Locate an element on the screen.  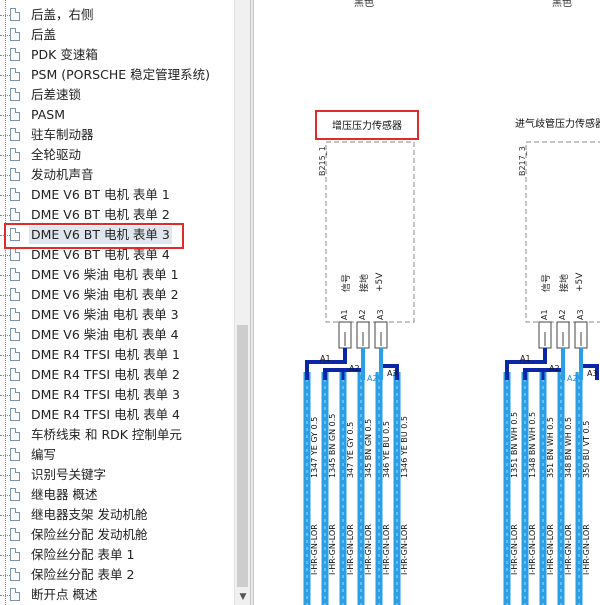
component-id-2: B217_3 is located at coordinates (522, 161).